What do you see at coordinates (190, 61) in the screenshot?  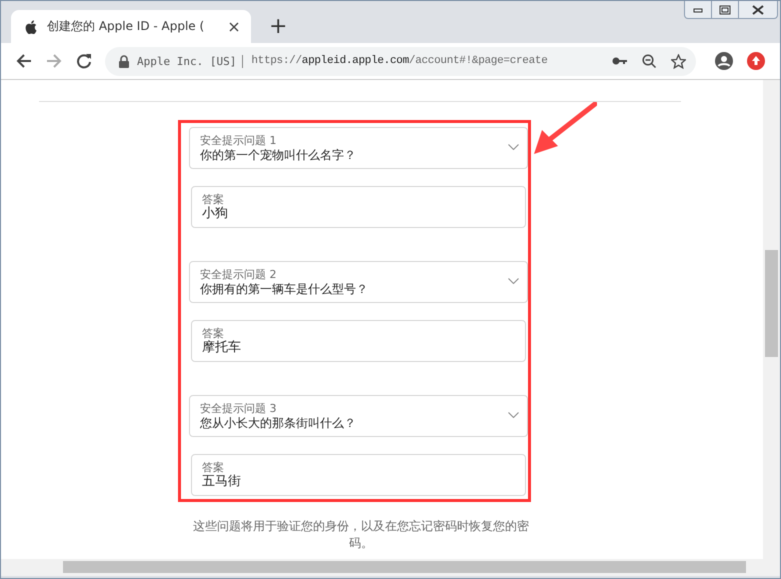 I see `site-label: Apple Inc. [US]` at bounding box center [190, 61].